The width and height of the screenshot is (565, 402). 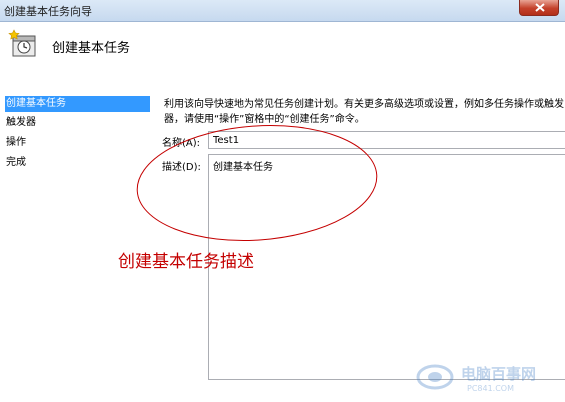 What do you see at coordinates (386, 140) in the screenshot?
I see `name-input` at bounding box center [386, 140].